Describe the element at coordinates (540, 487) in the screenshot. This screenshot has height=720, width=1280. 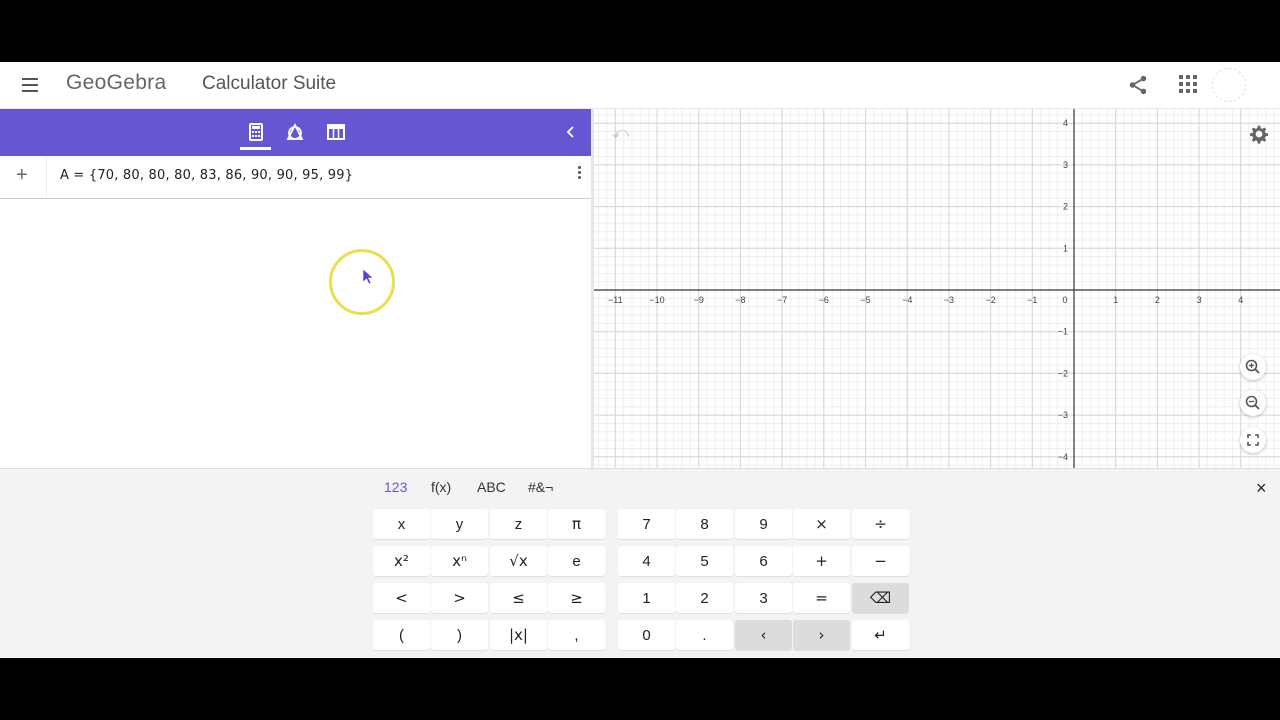
I see `tab-symbols: #&¬` at that location.